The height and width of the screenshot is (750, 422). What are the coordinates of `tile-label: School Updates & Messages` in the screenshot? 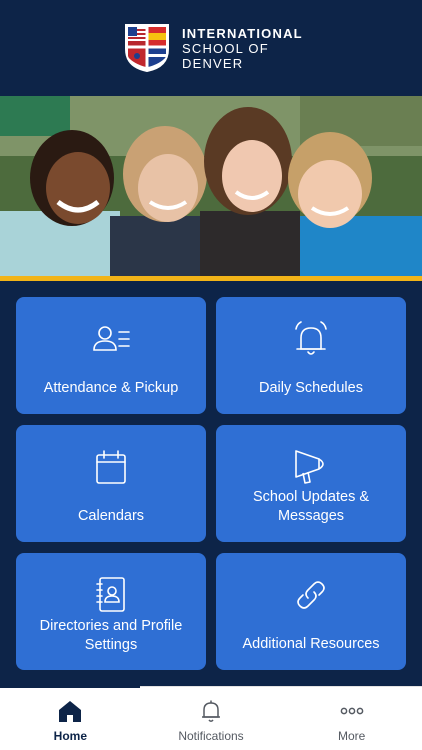 It's located at (311, 506).